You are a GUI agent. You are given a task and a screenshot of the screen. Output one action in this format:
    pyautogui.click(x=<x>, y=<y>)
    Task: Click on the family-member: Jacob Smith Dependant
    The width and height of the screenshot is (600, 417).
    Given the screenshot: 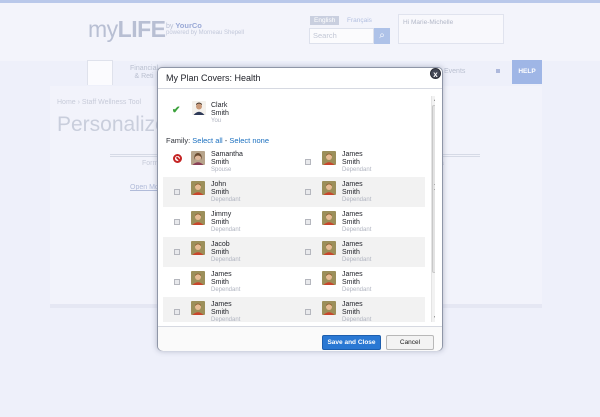 What is the action you would take?
    pyautogui.click(x=228, y=252)
    